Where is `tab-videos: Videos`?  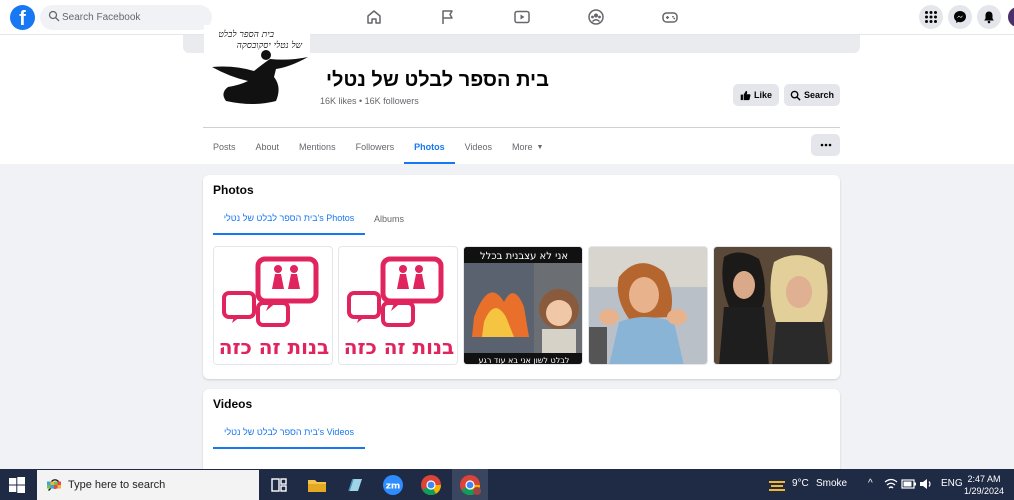 tab-videos: Videos is located at coordinates (478, 147).